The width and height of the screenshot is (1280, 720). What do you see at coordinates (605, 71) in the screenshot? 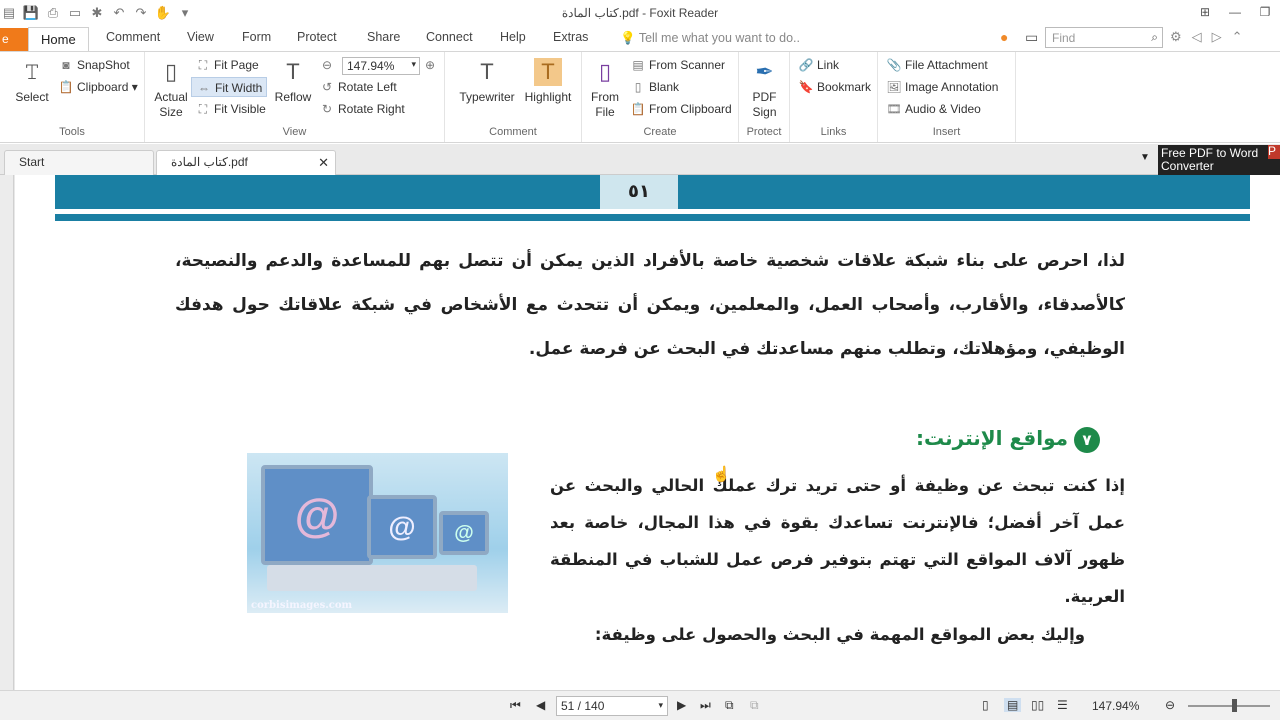
I see `pdf-file-icon: ▯` at bounding box center [605, 71].